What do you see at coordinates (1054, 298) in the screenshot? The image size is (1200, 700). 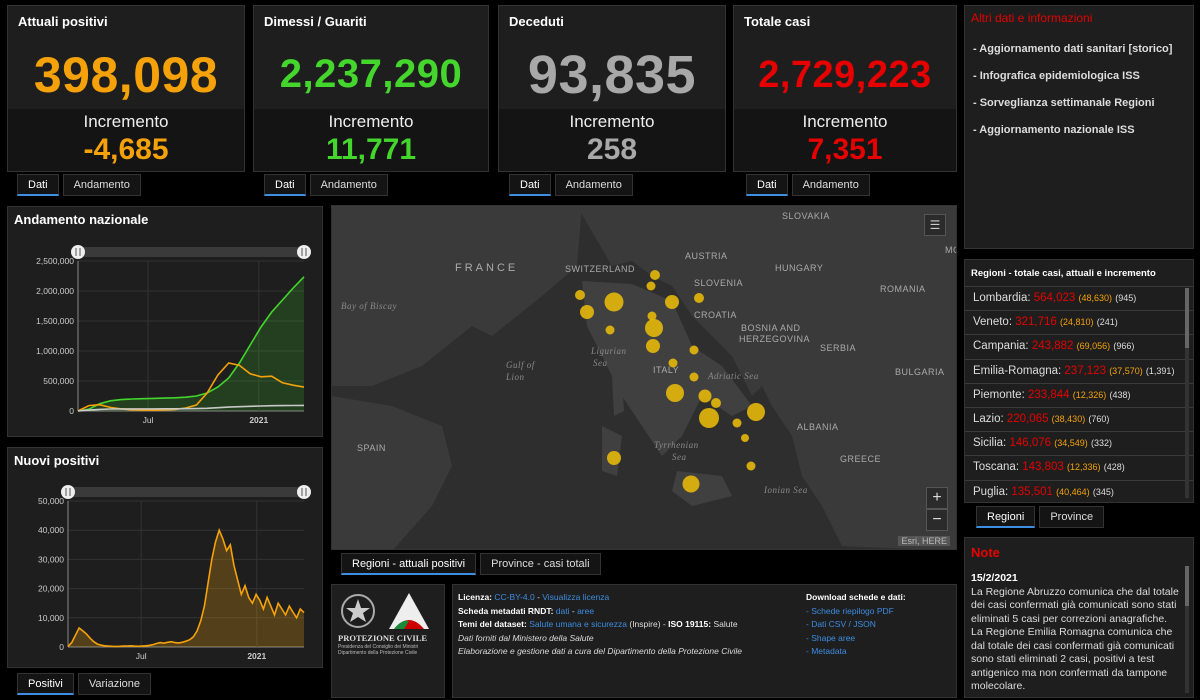 I see `region-total: 564,023` at bounding box center [1054, 298].